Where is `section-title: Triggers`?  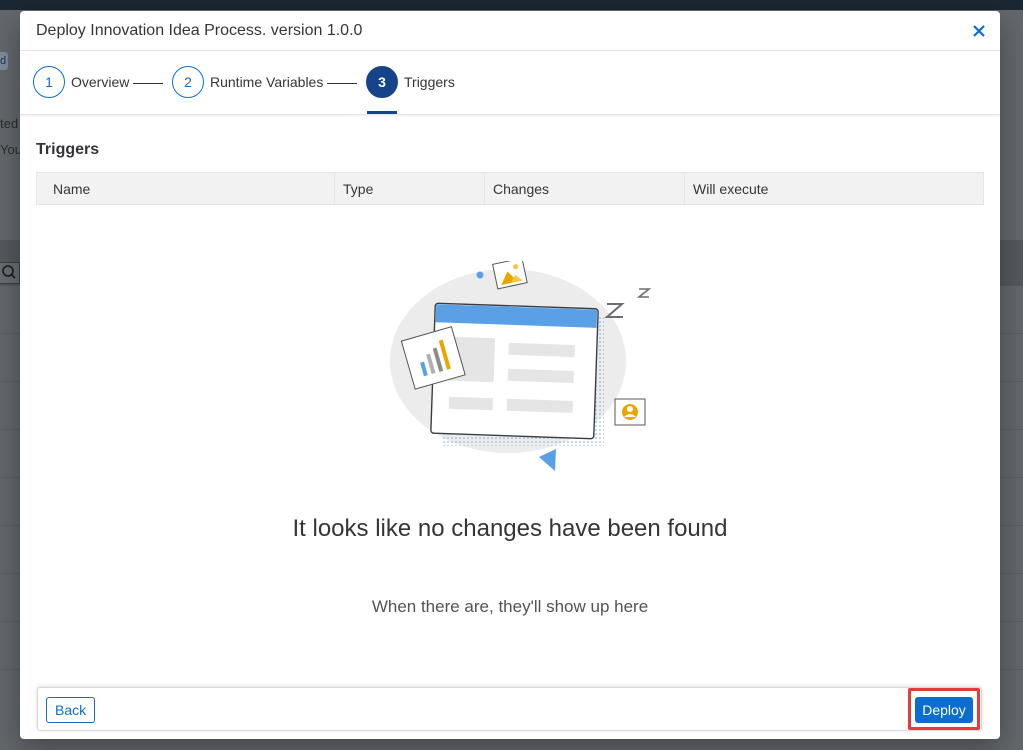 section-title: Triggers is located at coordinates (68, 149).